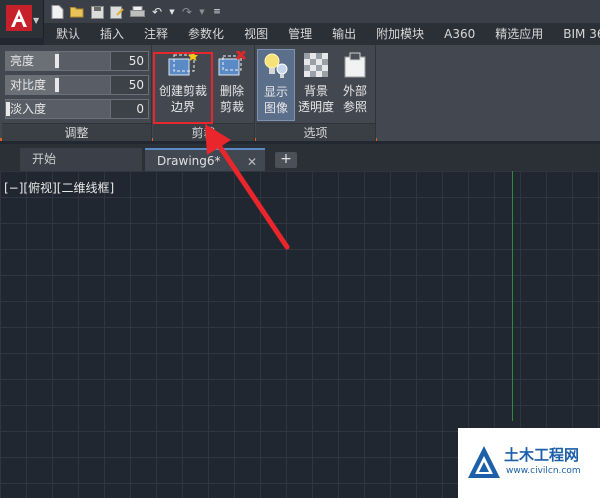  I want to click on print-icon, so click(137, 12).